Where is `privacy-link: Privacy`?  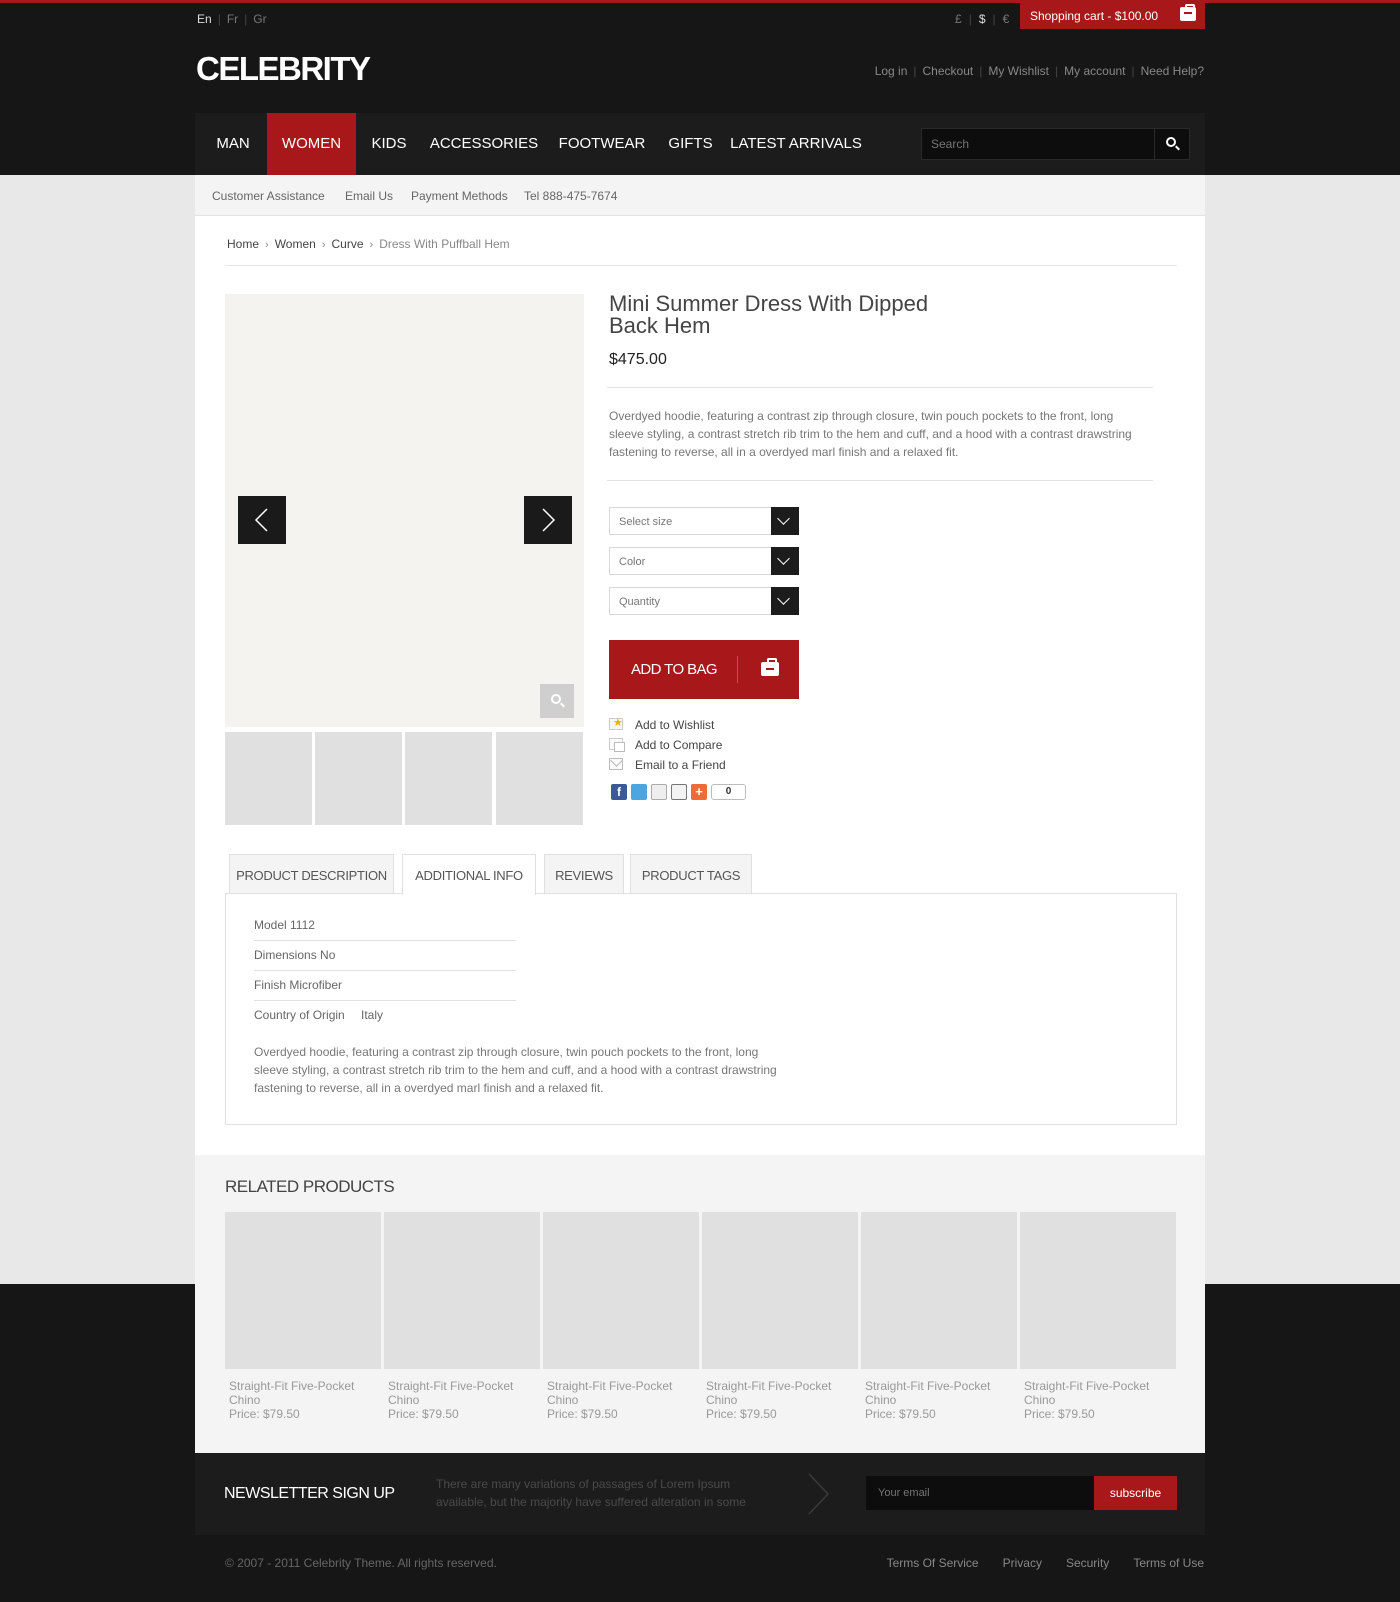 privacy-link: Privacy is located at coordinates (1022, 1563).